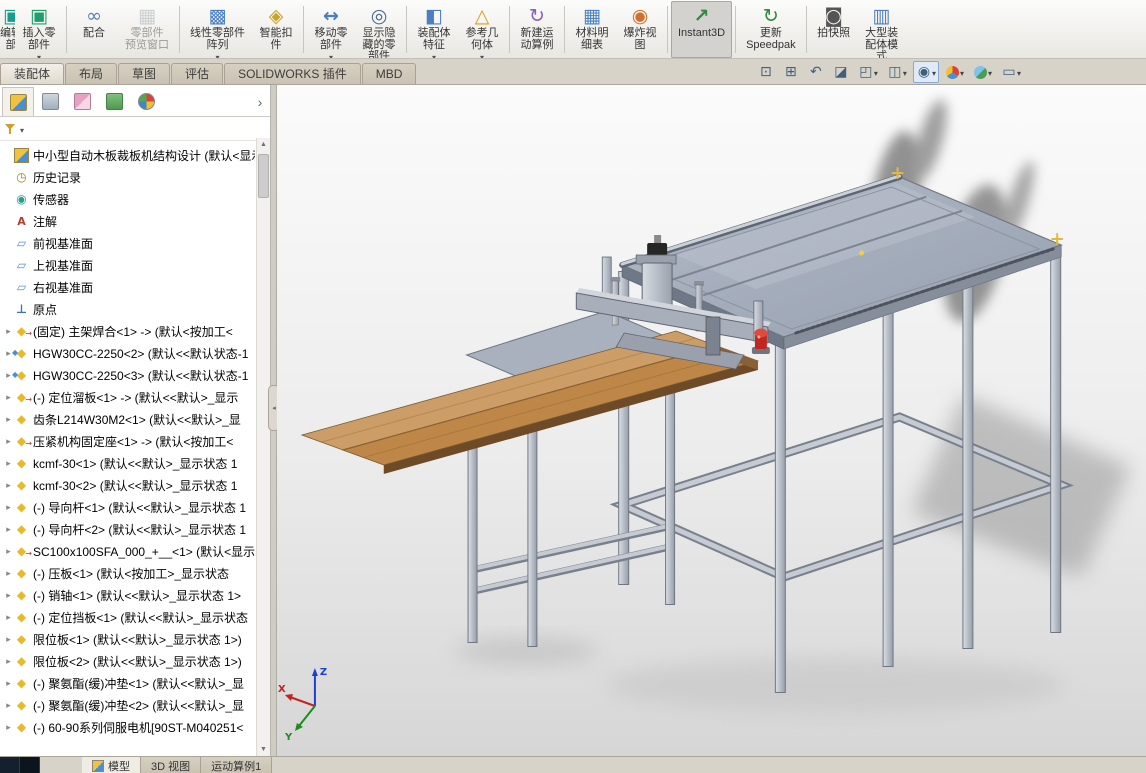 The height and width of the screenshot is (773, 1146). I want to click on tree-item: 原点, so click(129, 309).